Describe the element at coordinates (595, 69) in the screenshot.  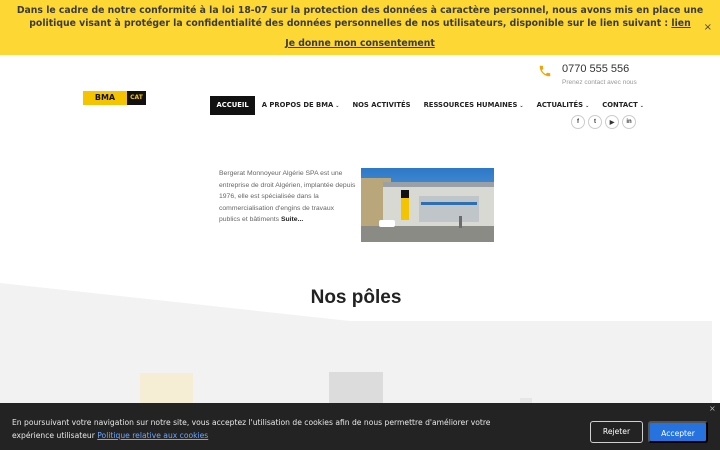
I see `phone-number: 0770 555 556` at that location.